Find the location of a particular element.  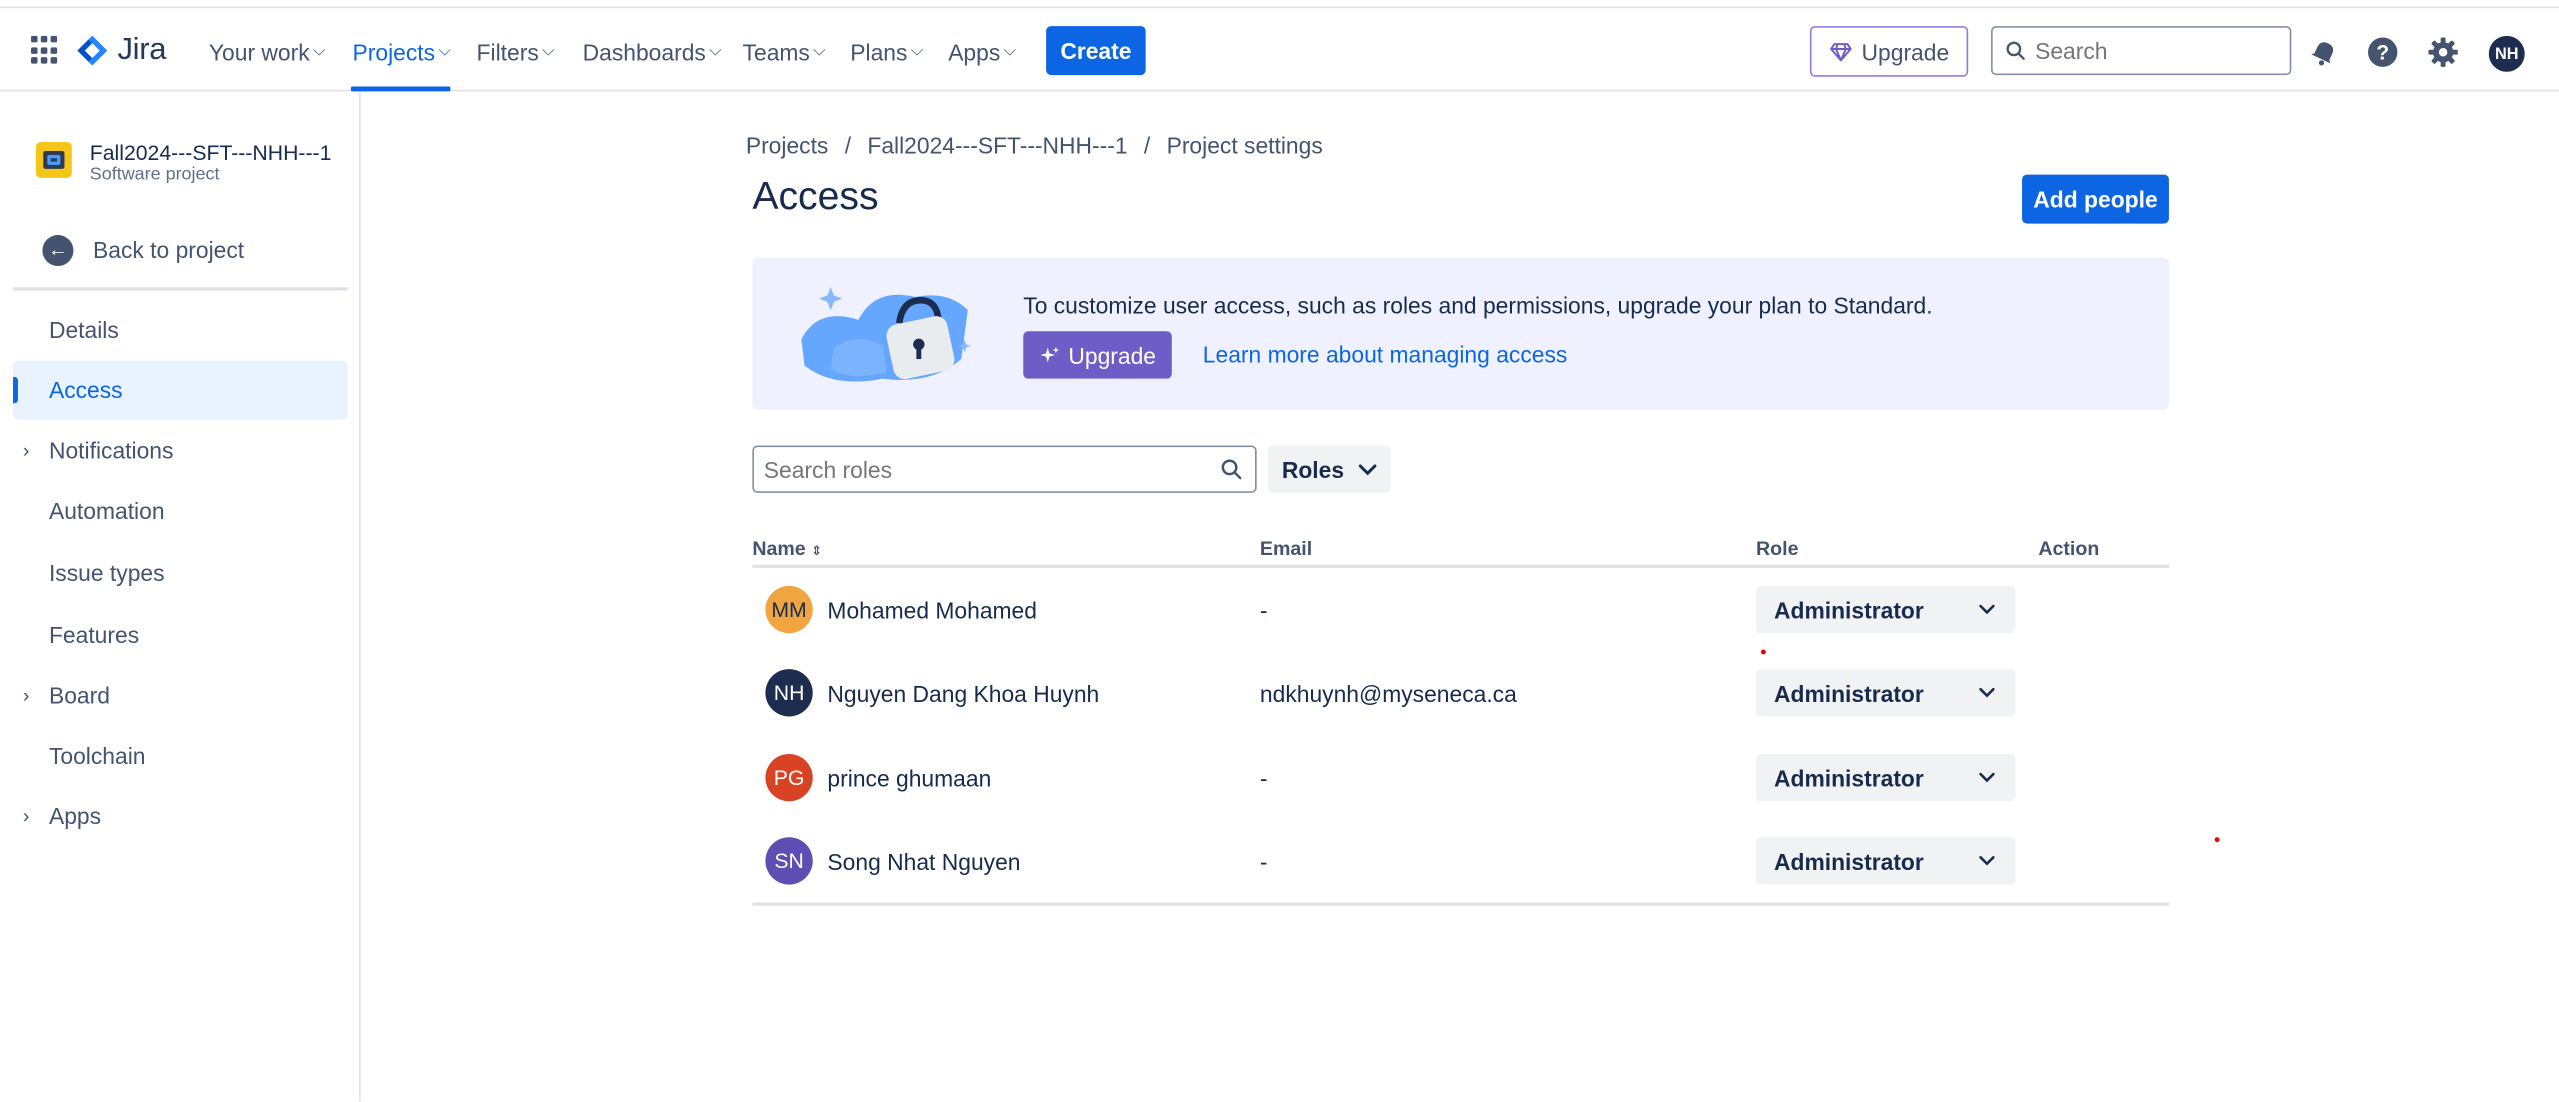

nav-apps: Apps ⌵ is located at coordinates (982, 52).